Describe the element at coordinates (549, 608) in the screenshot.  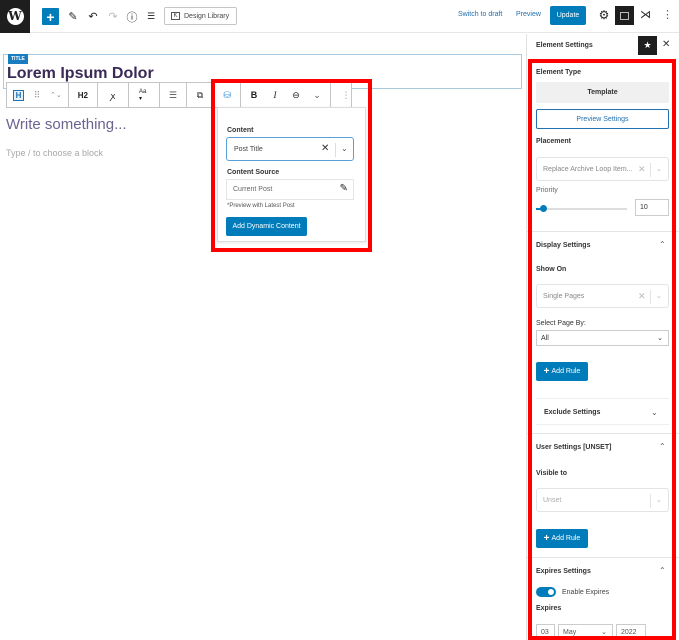
I see `expires-label: Expires` at that location.